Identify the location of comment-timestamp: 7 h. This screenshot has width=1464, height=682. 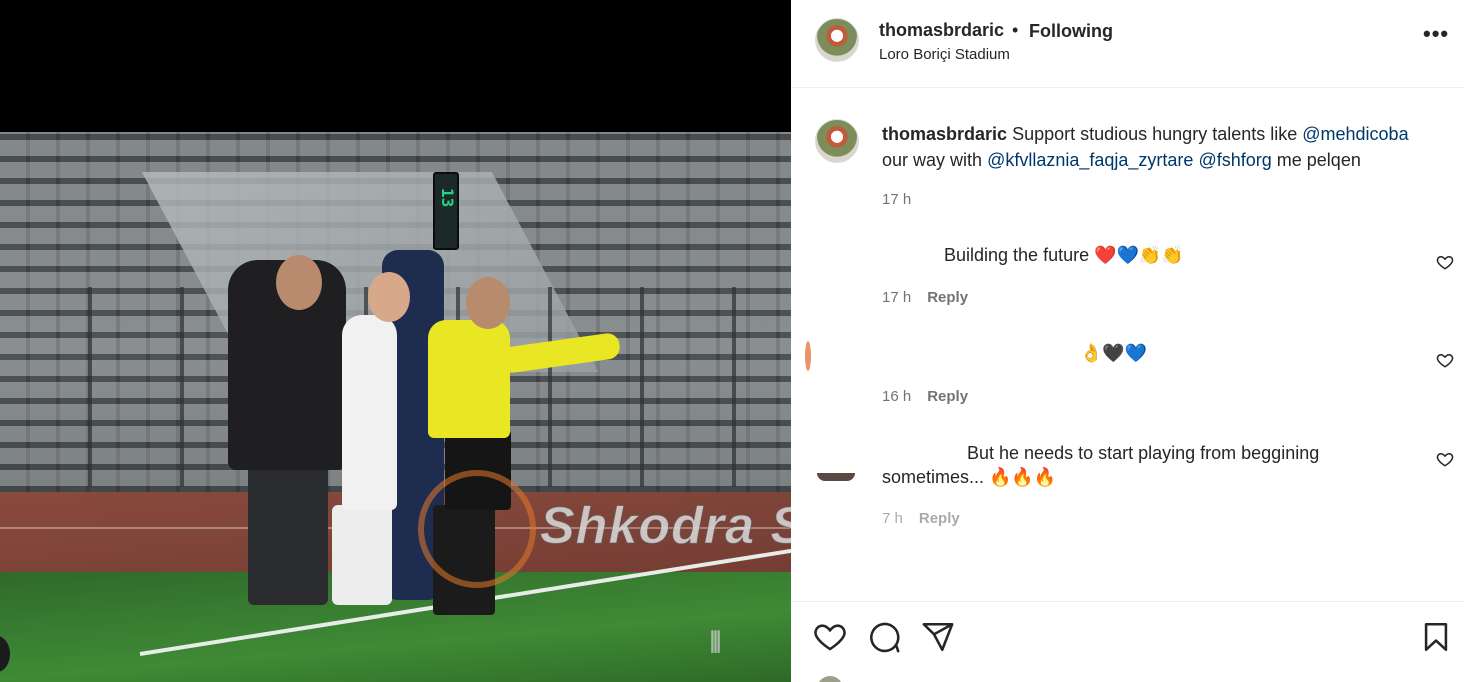
(892, 518).